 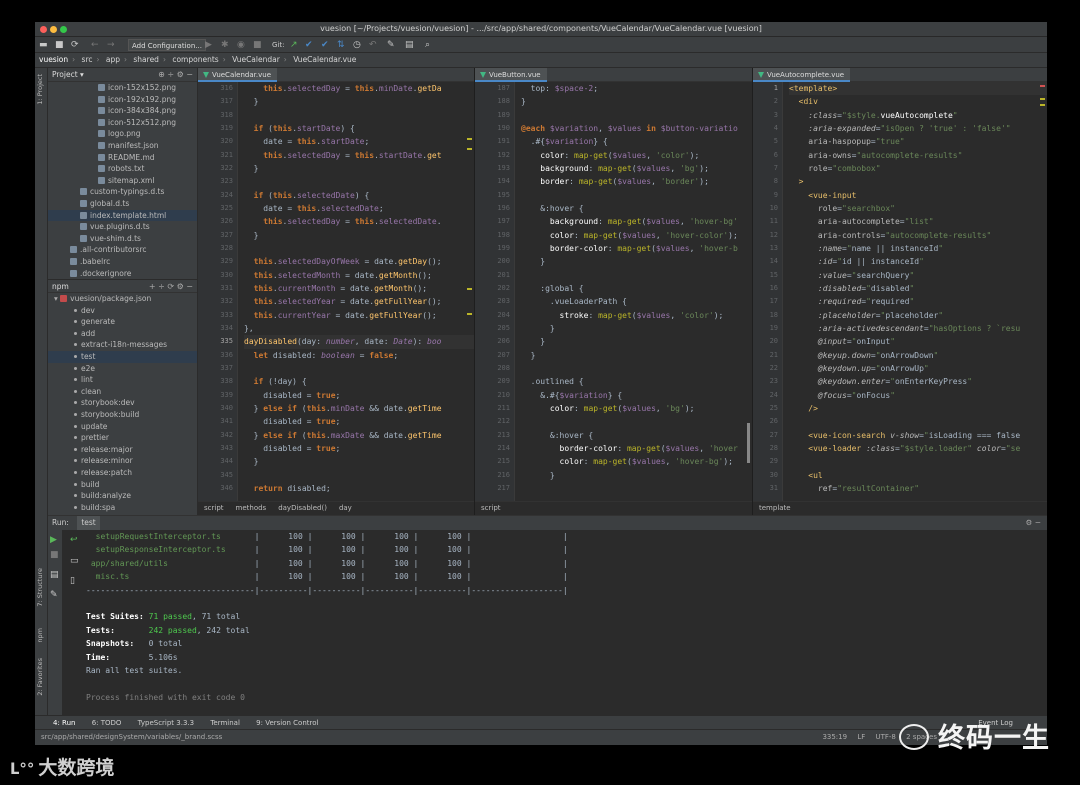 I want to click on collapse-all-icon: ÷, so click(x=161, y=286).